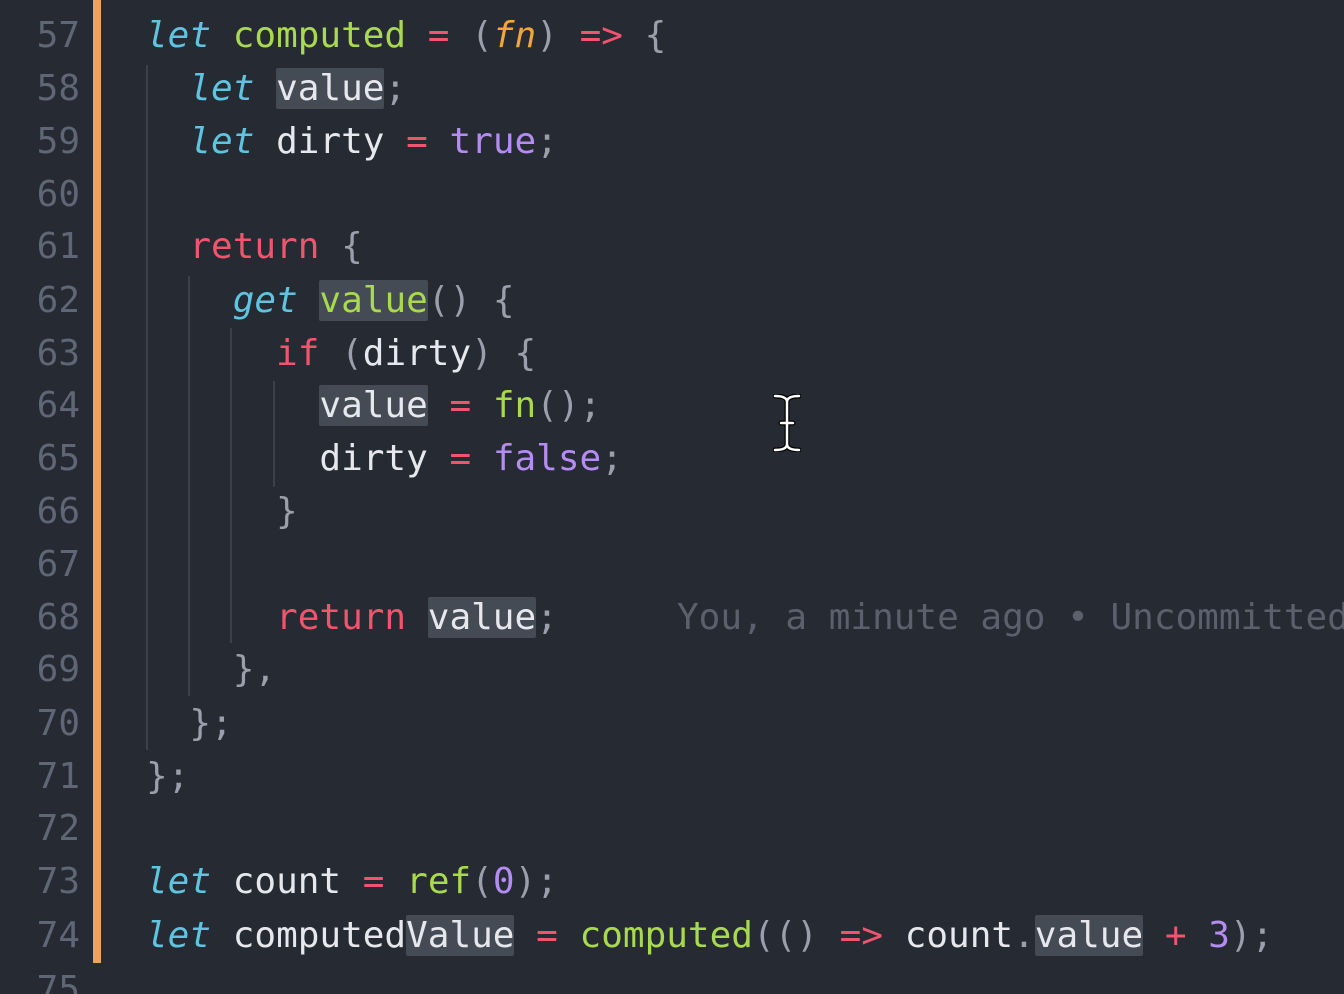 This screenshot has width=1344, height=994. Describe the element at coordinates (265, 300) in the screenshot. I see `keyword-get: get` at that location.